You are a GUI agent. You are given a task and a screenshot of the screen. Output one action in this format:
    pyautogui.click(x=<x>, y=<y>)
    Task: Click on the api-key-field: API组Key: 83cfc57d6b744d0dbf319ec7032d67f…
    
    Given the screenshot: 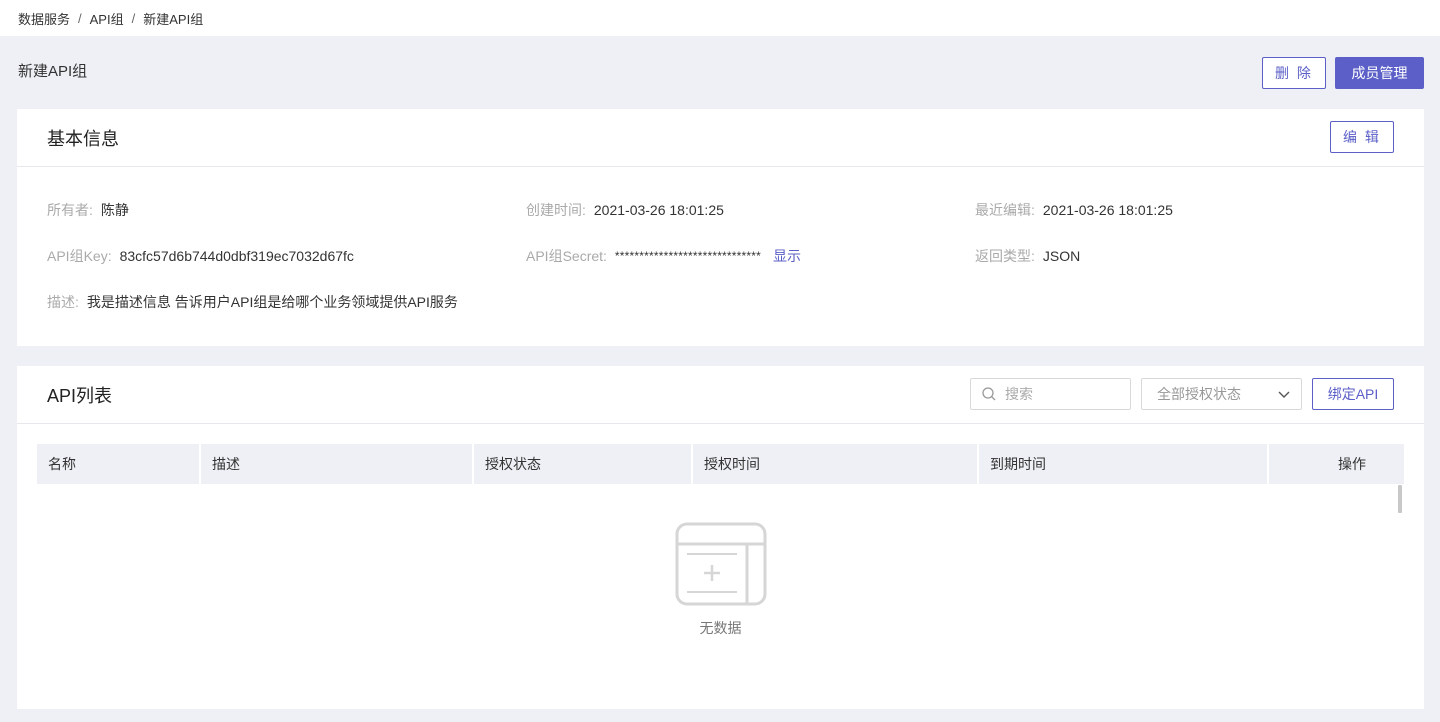 What is the action you would take?
    pyautogui.click(x=200, y=256)
    